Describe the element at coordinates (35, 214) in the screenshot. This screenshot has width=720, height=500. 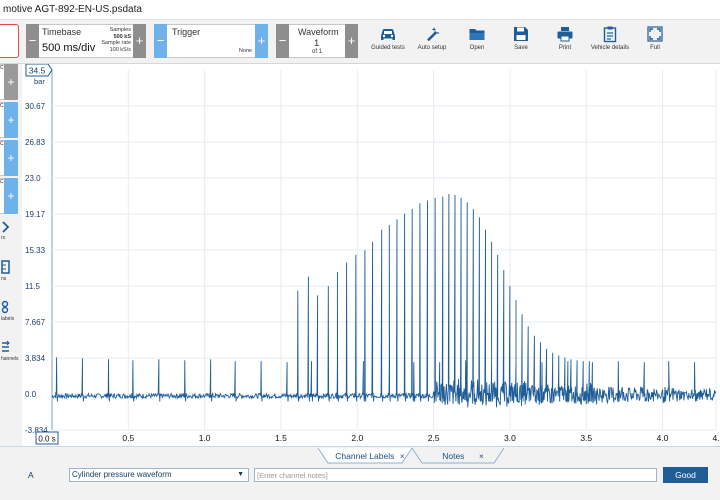
I see `y-tick-label: 19.17` at that location.